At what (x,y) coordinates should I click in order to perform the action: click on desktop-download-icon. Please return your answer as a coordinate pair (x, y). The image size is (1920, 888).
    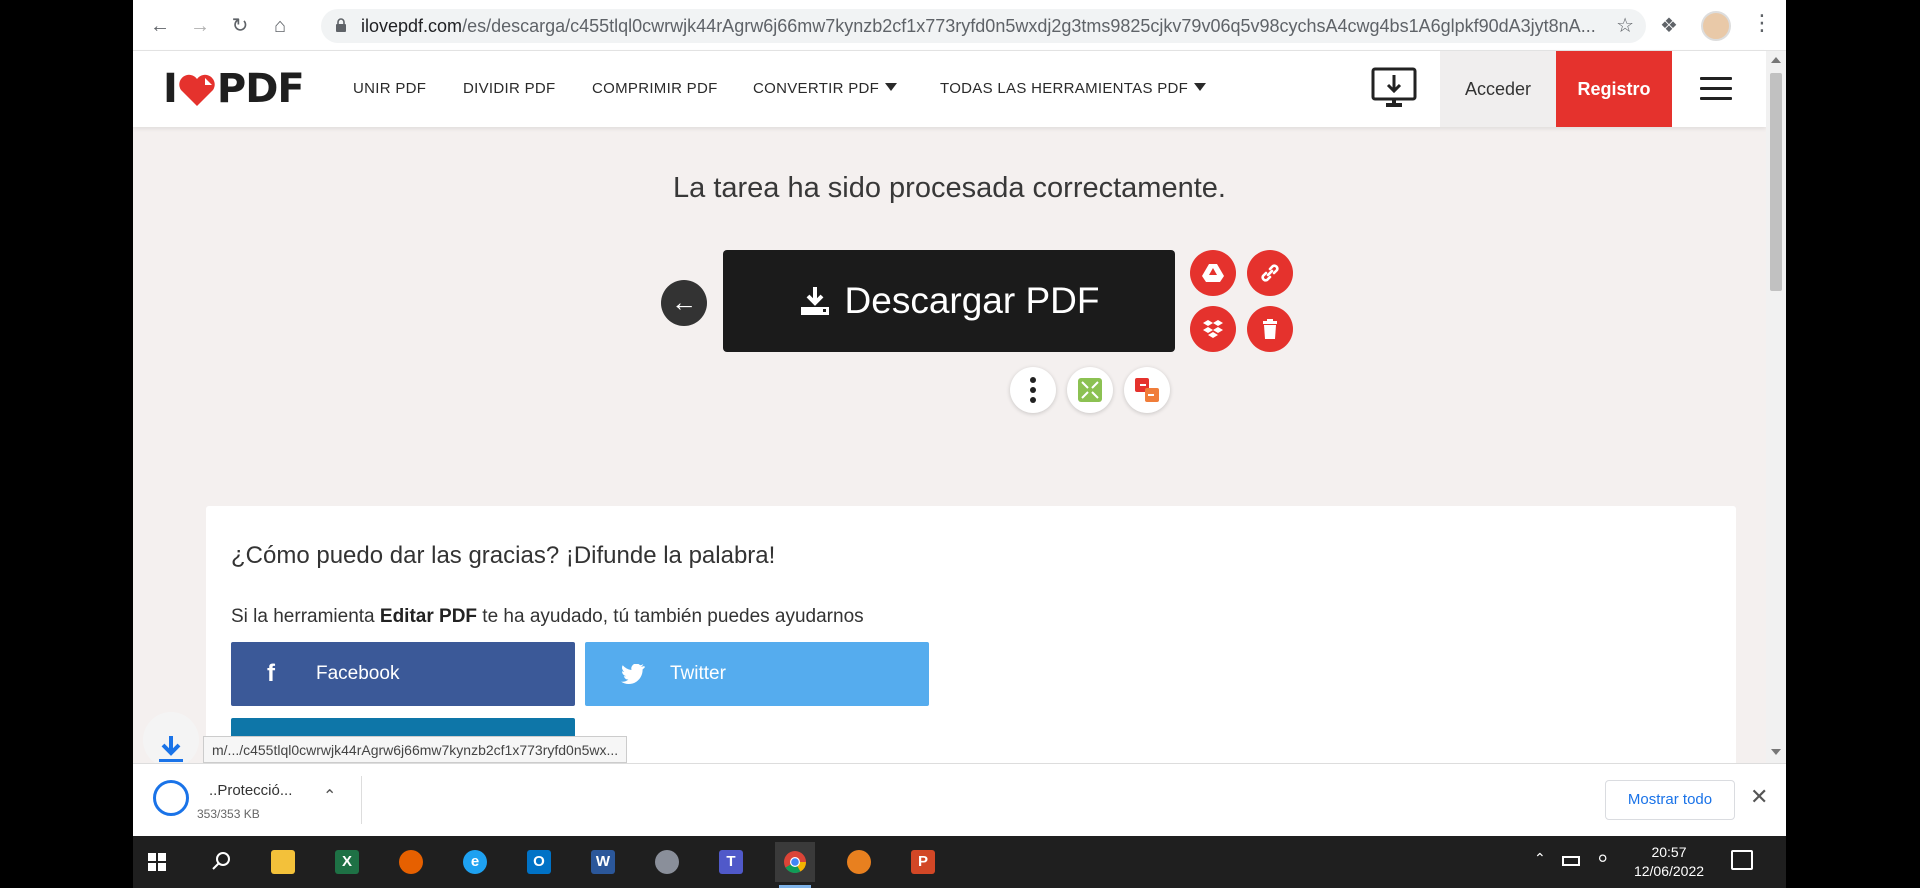
    Looking at the image, I should click on (1394, 89).